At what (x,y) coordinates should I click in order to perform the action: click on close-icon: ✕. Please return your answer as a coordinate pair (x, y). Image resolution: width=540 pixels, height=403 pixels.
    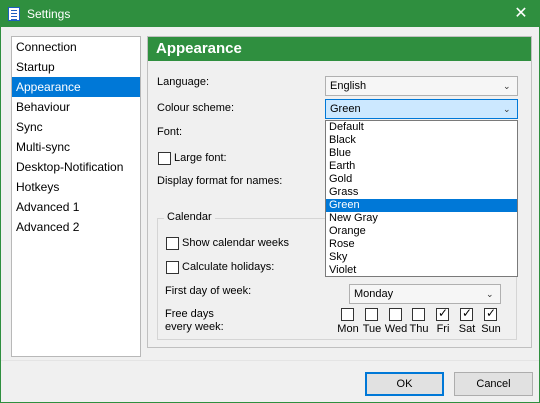
    Looking at the image, I should click on (521, 14).